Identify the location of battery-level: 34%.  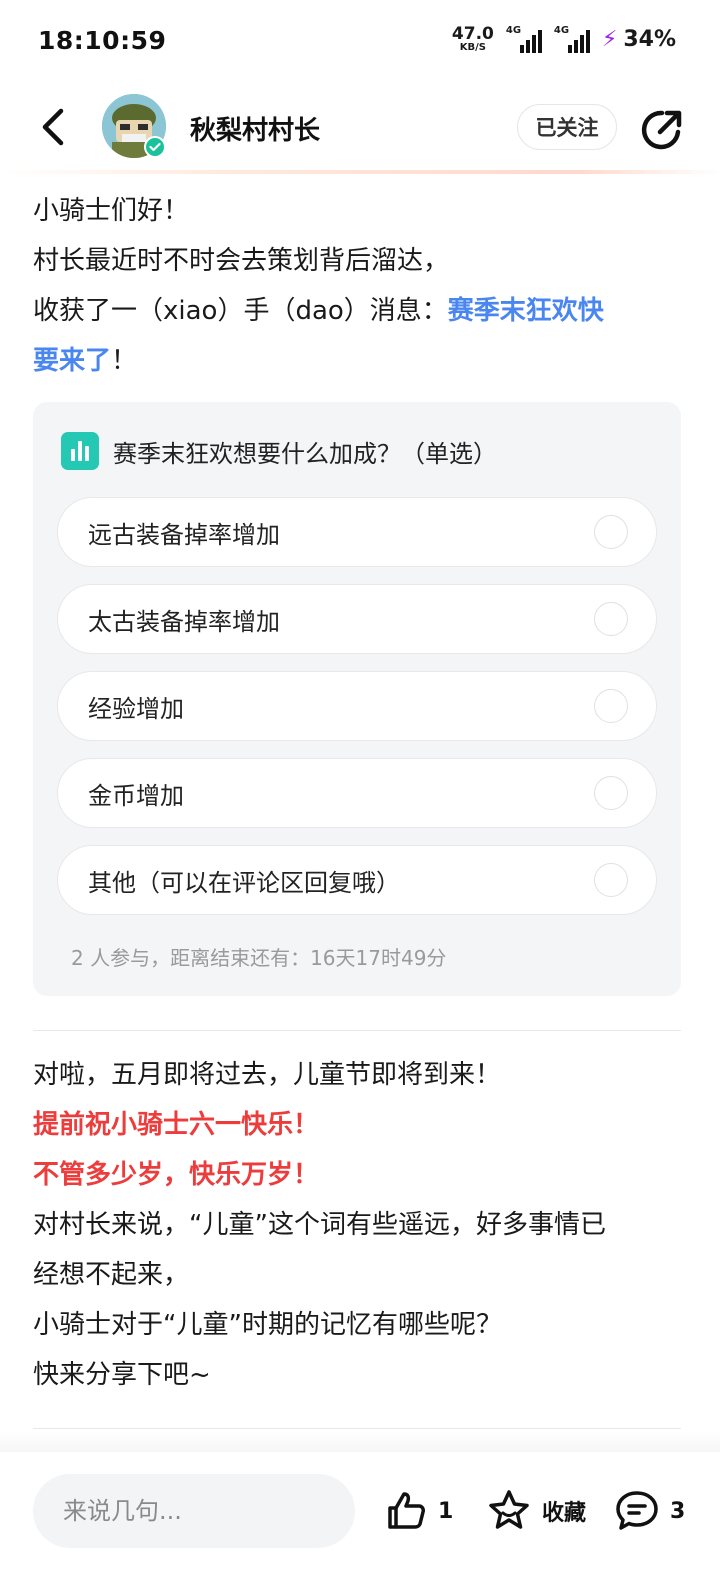
(649, 39).